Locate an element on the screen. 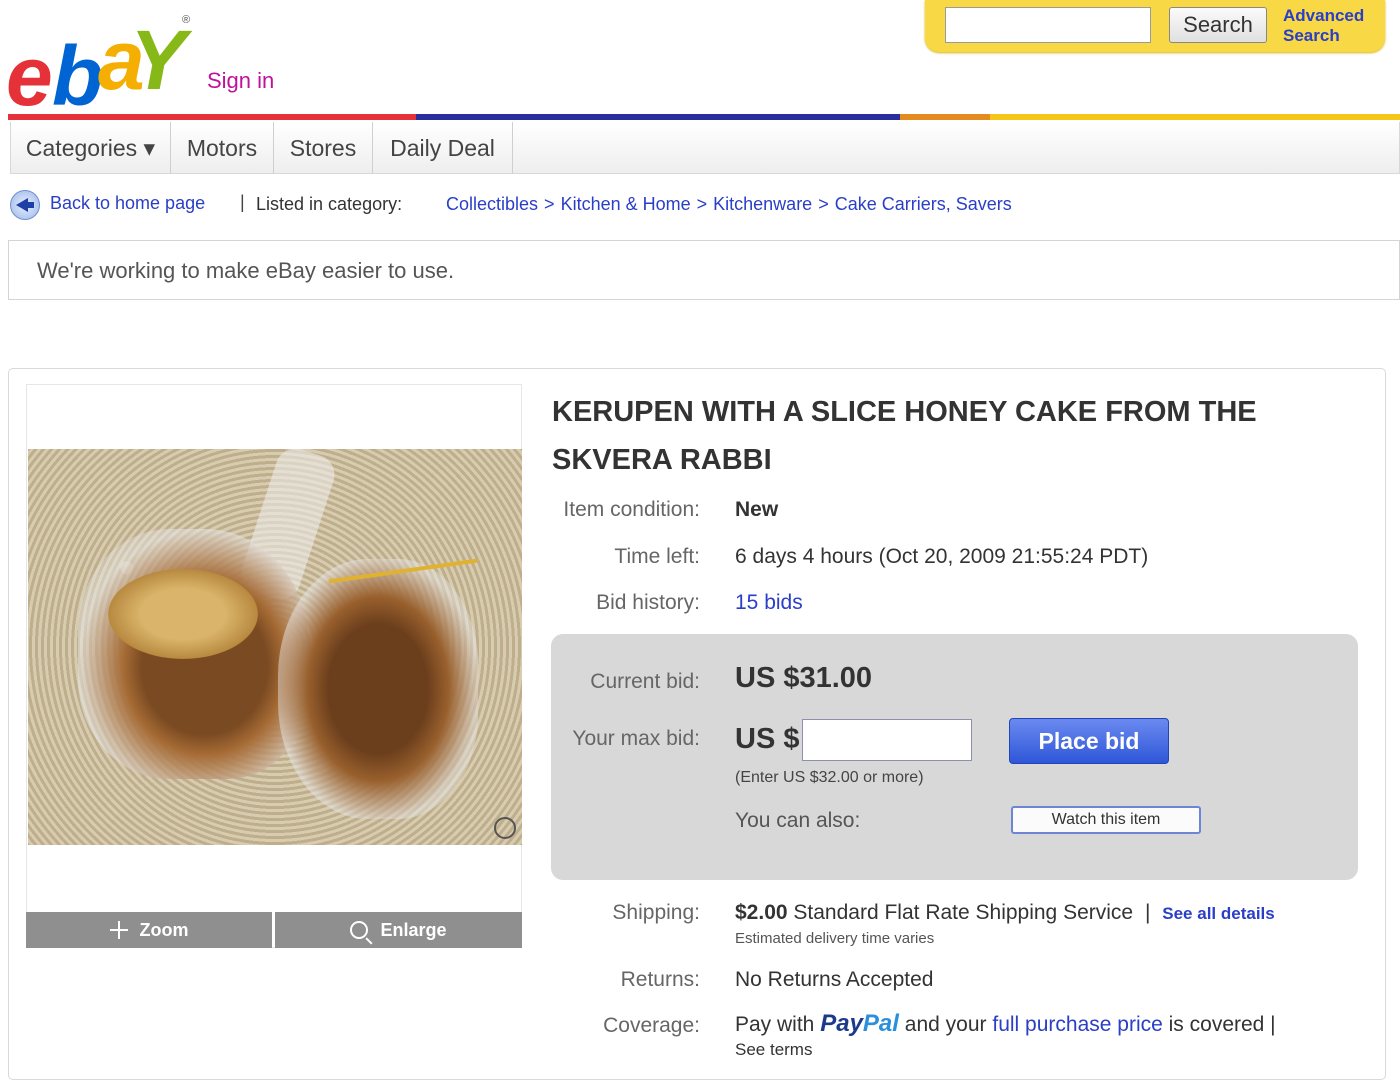 This screenshot has width=1400, height=1085. enlarge-label: Enlarge is located at coordinates (413, 929).